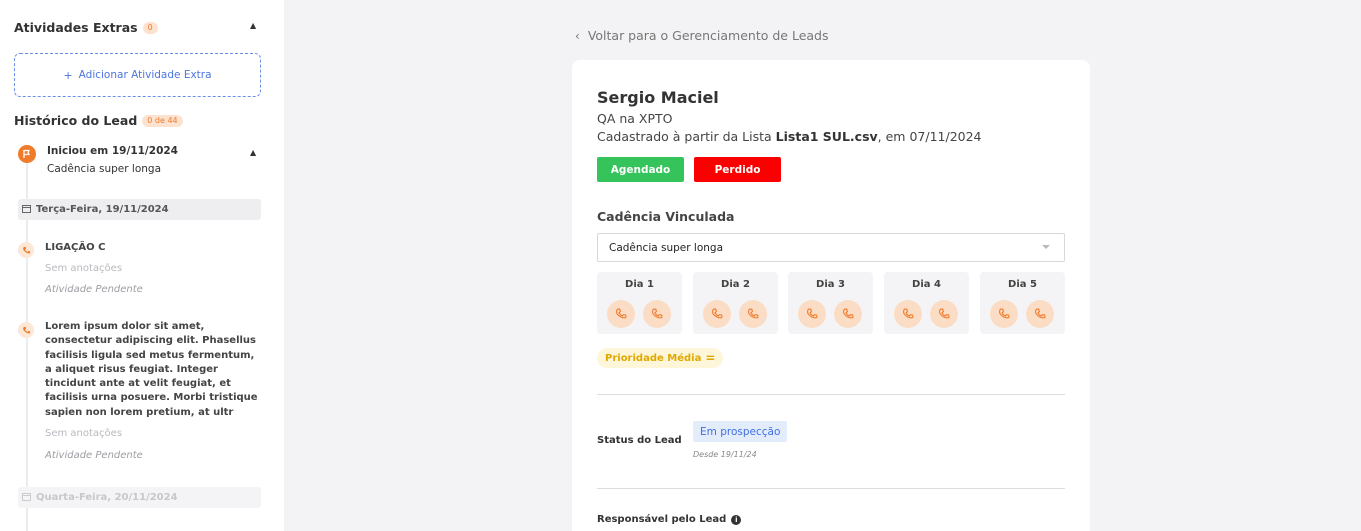 Image resolution: width=1361 pixels, height=531 pixels. Describe the element at coordinates (929, 136) in the screenshot. I see `registration-suffix: , em 07/11/2024` at that location.